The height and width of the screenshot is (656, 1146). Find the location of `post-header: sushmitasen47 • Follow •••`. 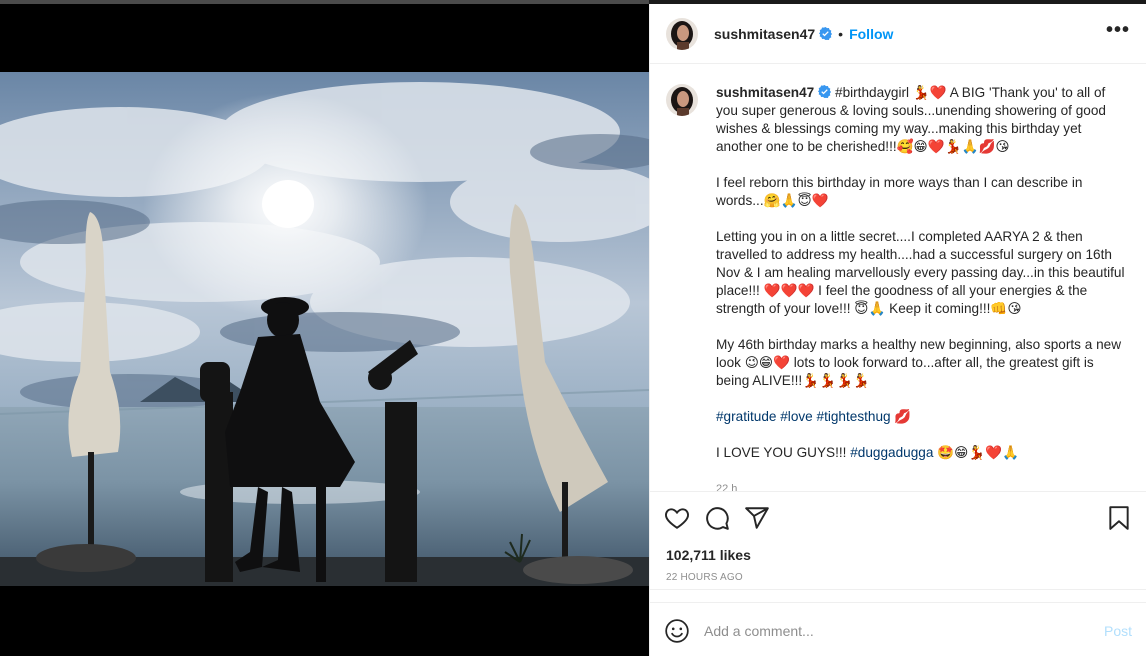

post-header: sushmitasen47 • Follow ••• is located at coordinates (898, 34).